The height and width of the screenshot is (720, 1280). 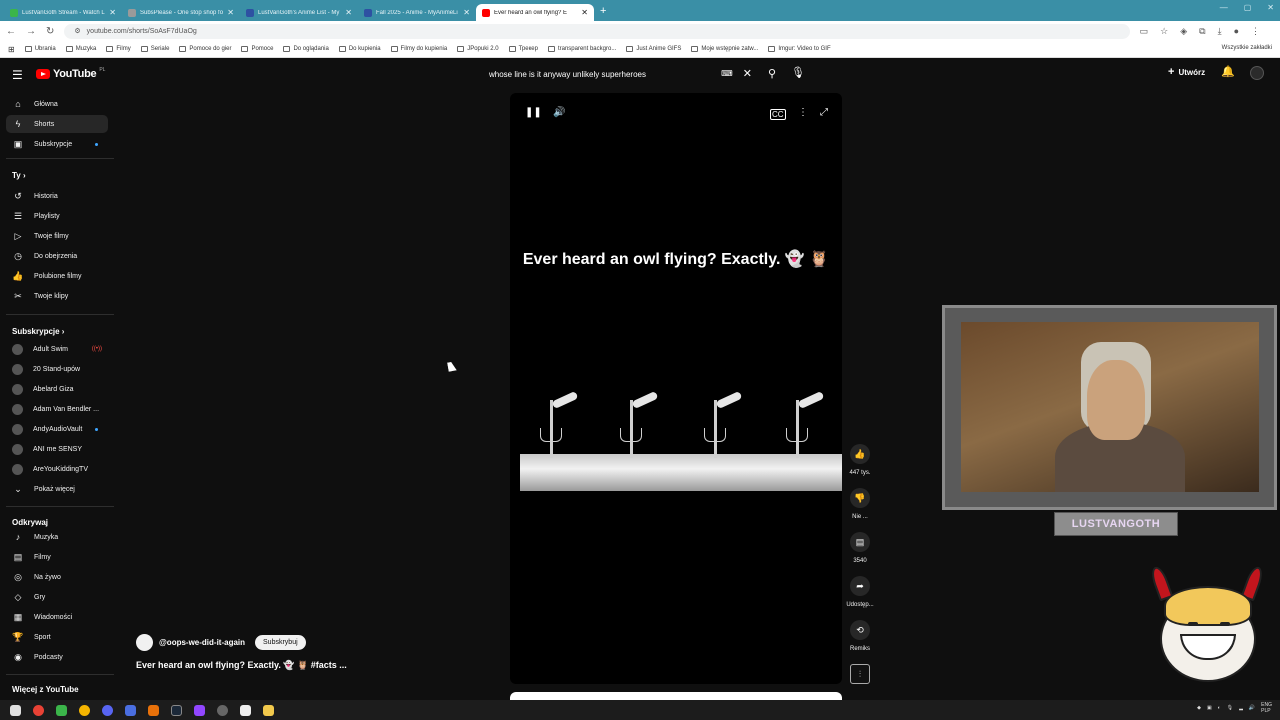 What do you see at coordinates (1164, 31) in the screenshot?
I see `star-icon: ☆` at bounding box center [1164, 31].